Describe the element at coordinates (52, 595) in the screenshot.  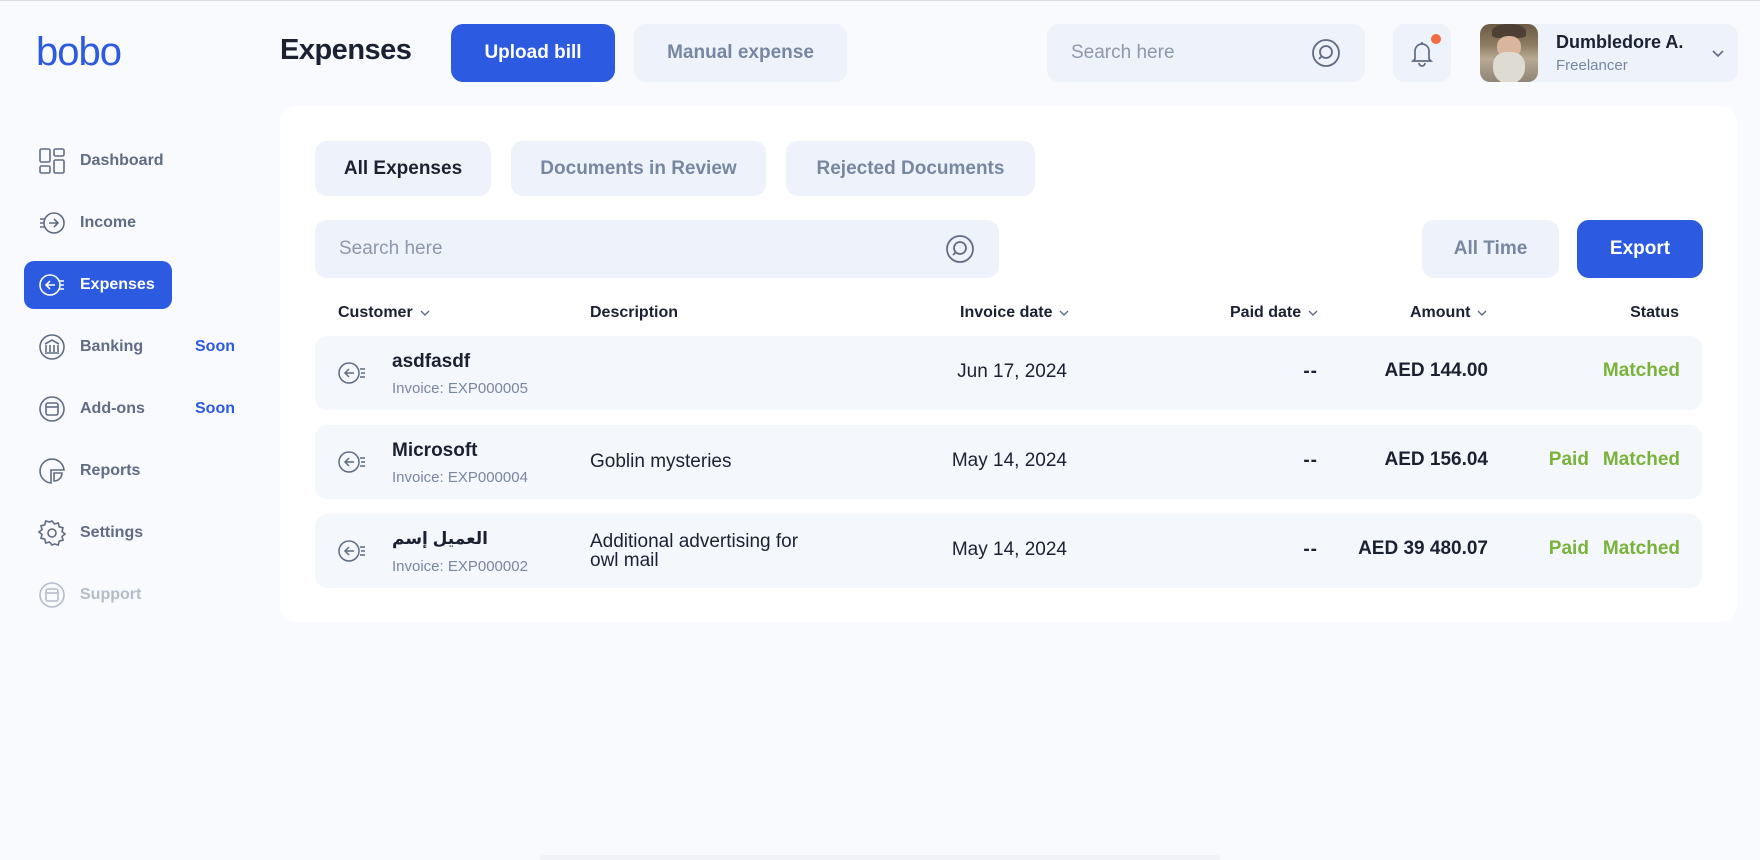
I see `support-icon` at that location.